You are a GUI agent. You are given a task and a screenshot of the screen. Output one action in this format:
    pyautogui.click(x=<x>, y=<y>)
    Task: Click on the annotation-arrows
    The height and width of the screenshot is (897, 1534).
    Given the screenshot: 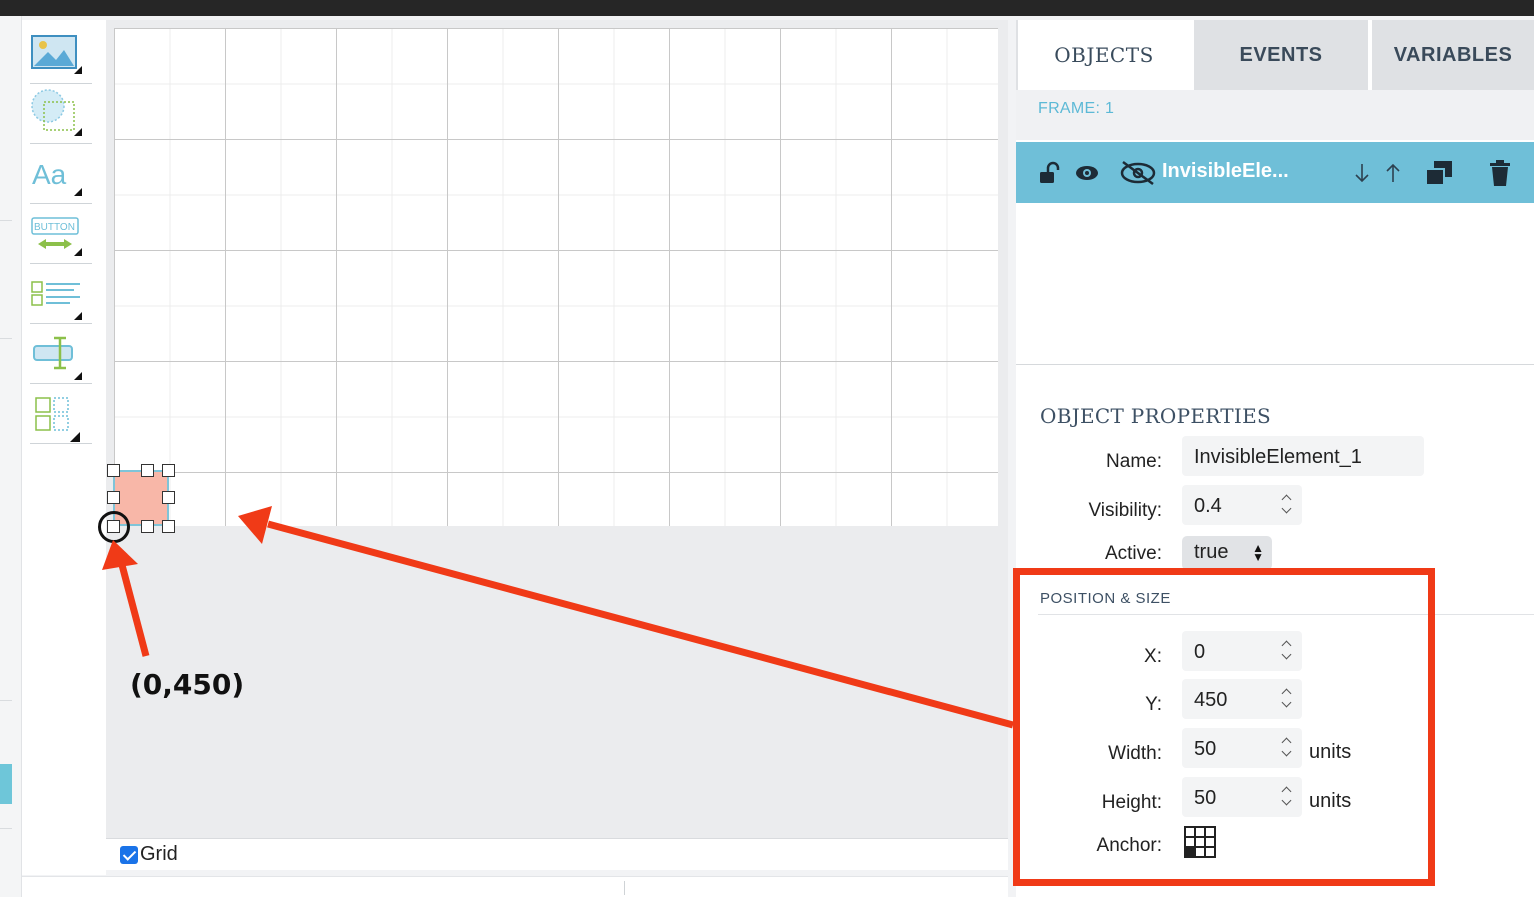 What is the action you would take?
    pyautogui.click(x=558, y=617)
    